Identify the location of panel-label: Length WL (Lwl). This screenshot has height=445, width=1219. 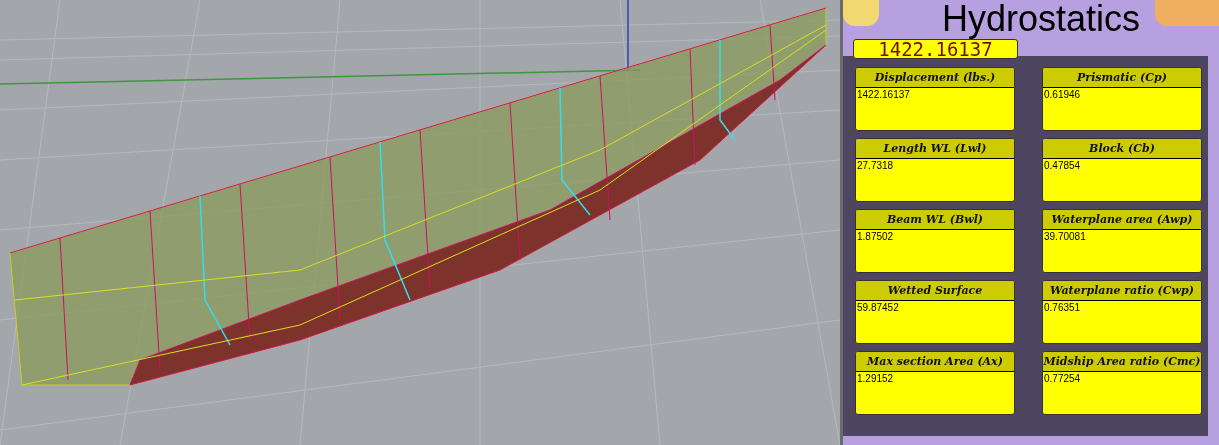
(935, 149).